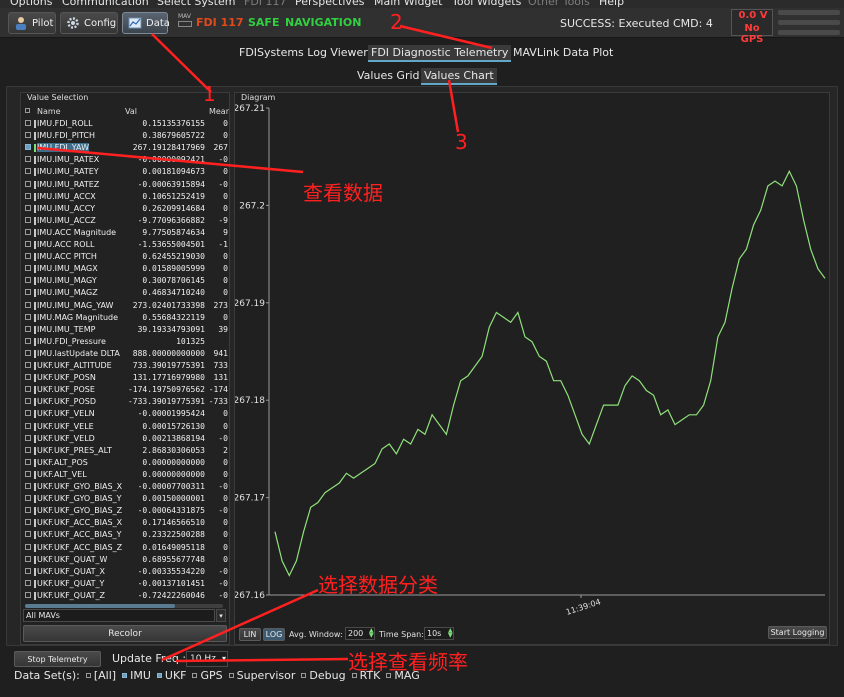 This screenshot has width=844, height=697. What do you see at coordinates (171, 675) in the screenshot?
I see `dataset-option: UKF` at bounding box center [171, 675].